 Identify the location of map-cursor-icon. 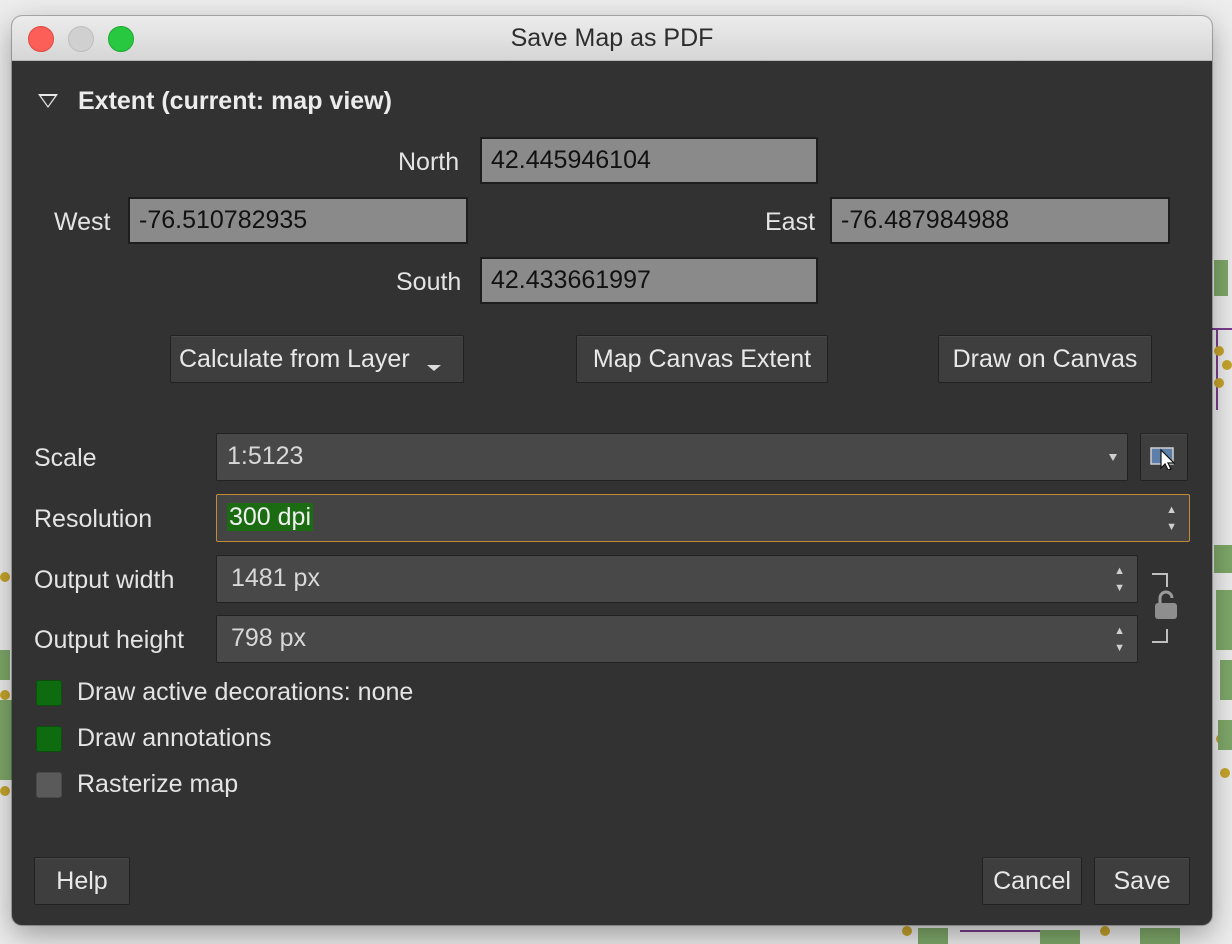
(1163, 459).